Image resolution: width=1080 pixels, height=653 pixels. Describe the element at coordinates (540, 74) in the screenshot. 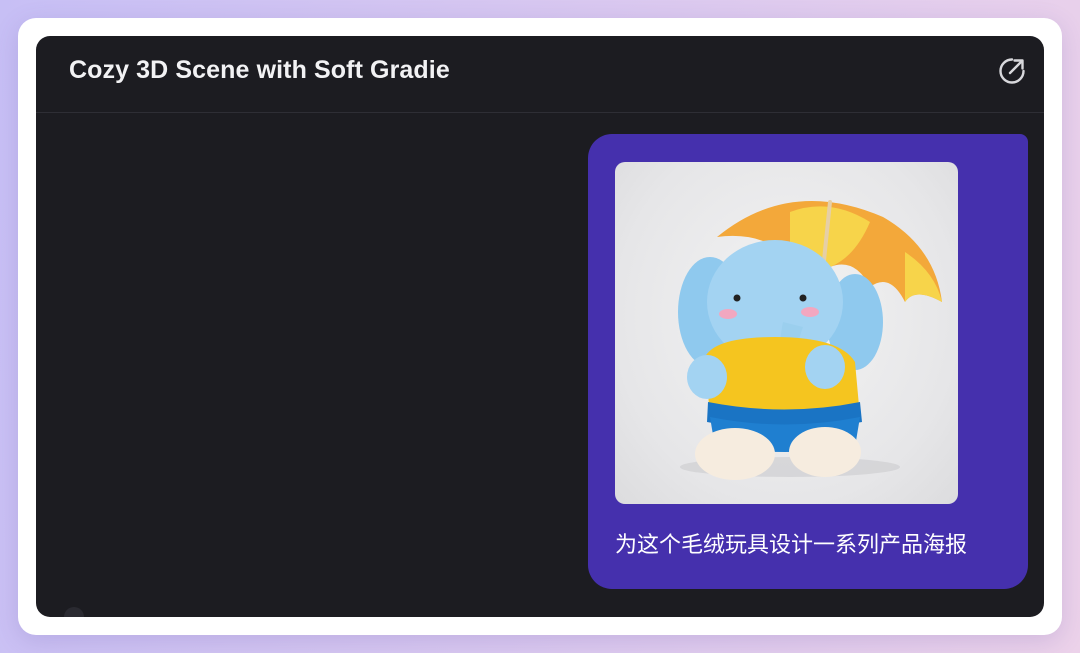

I see `window-header: Cozy 3D Scene with Soft Gradie` at that location.